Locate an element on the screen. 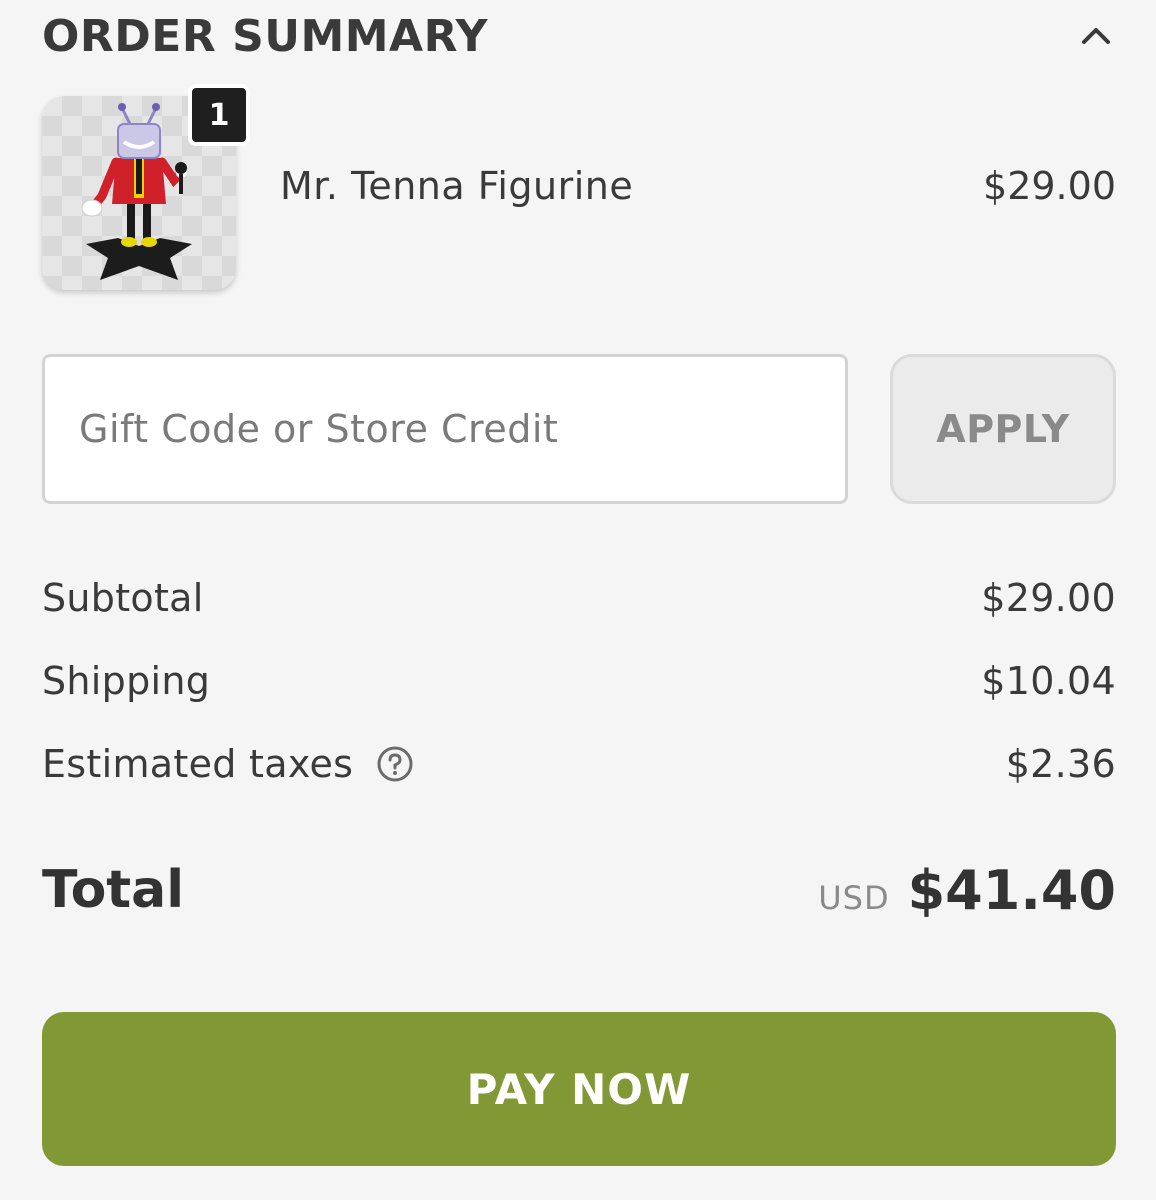 The image size is (1156, 1200). gift-code-row: APPLY is located at coordinates (579, 429).